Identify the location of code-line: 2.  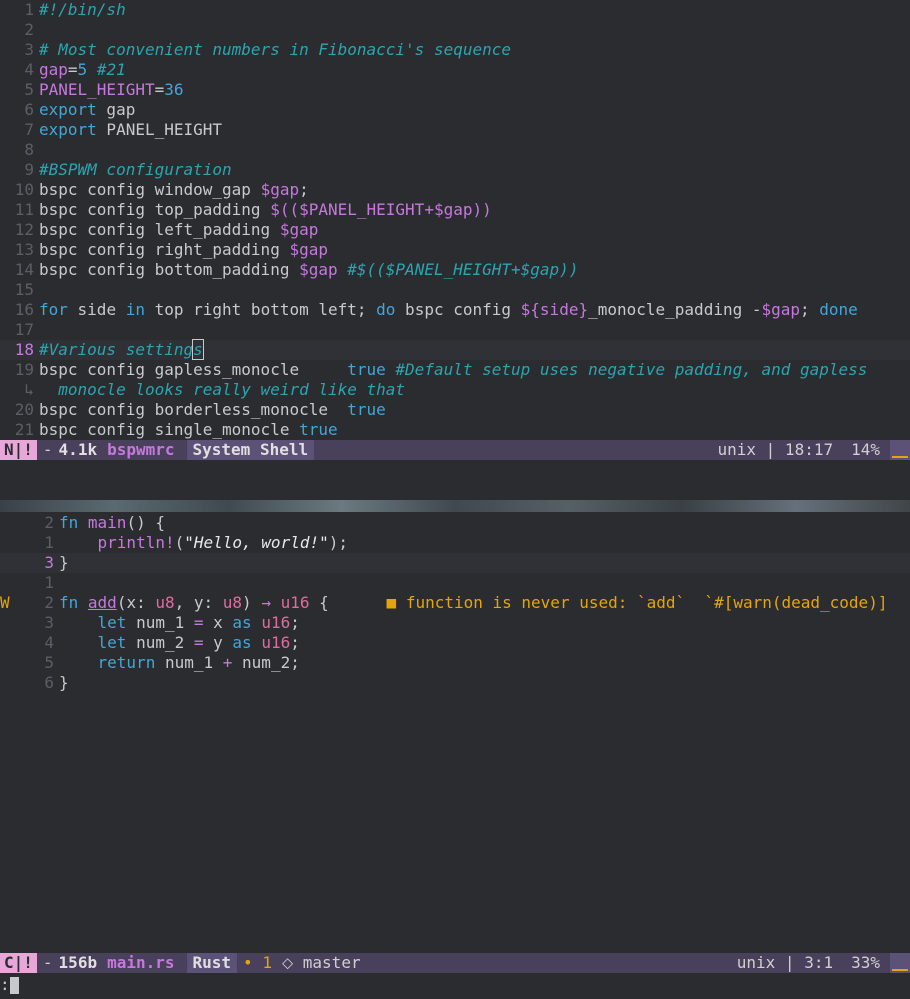
(455, 30).